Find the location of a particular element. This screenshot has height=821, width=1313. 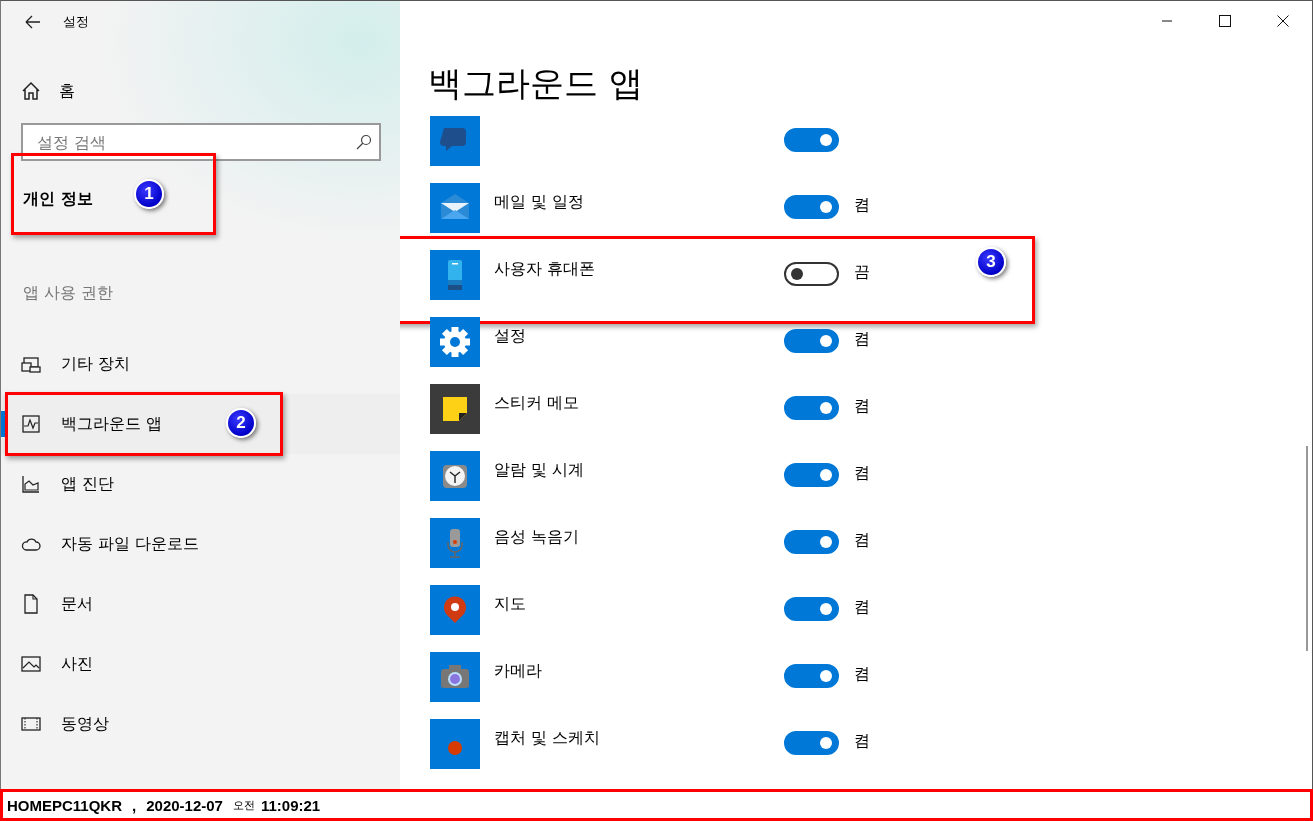

page-title: 백그라운드 앱 is located at coordinates (535, 83).